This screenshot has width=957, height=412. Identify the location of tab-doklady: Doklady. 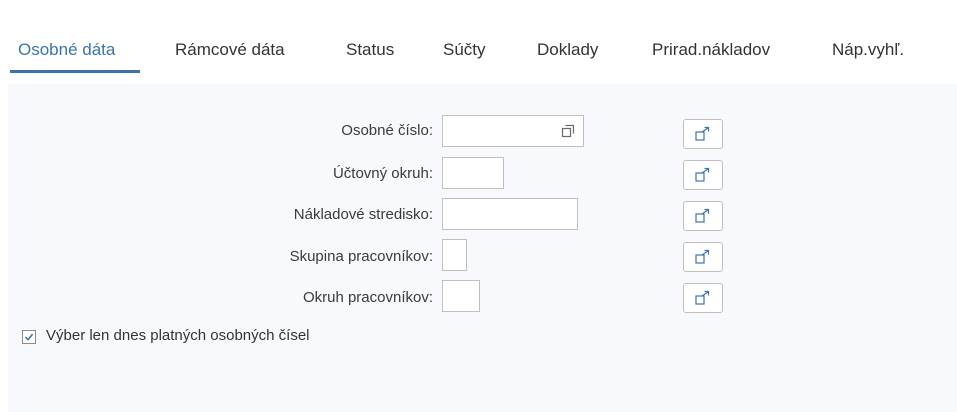
(567, 55).